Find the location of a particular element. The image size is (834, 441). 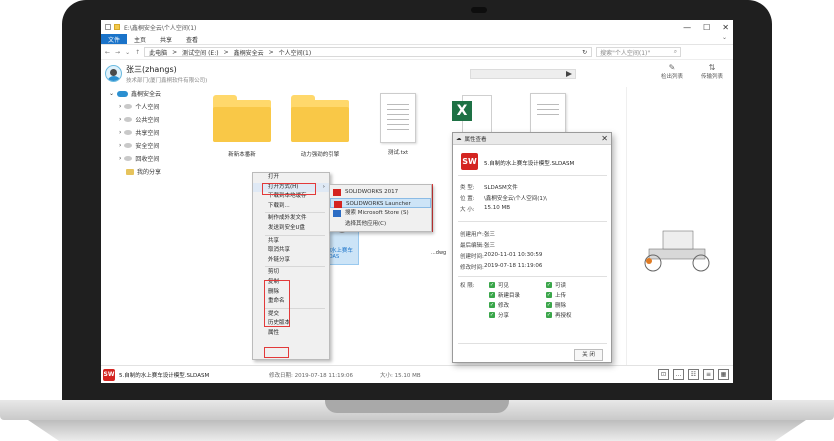

preview-toggle-icon: ⊡ is located at coordinates (663, 374).